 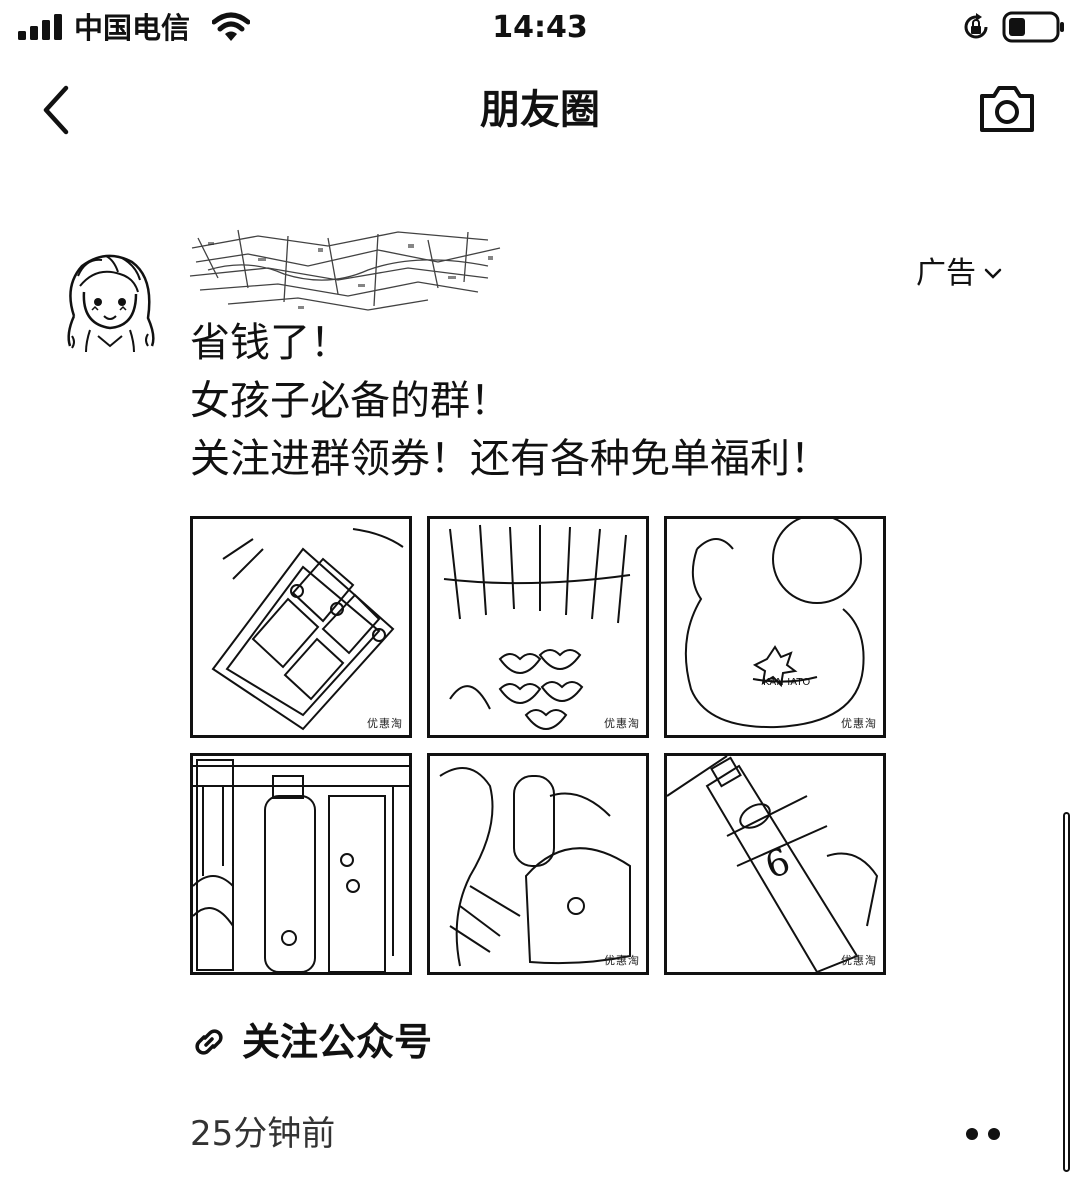 What do you see at coordinates (263, 1134) in the screenshot?
I see `post-timestamp: 25分钟前` at bounding box center [263, 1134].